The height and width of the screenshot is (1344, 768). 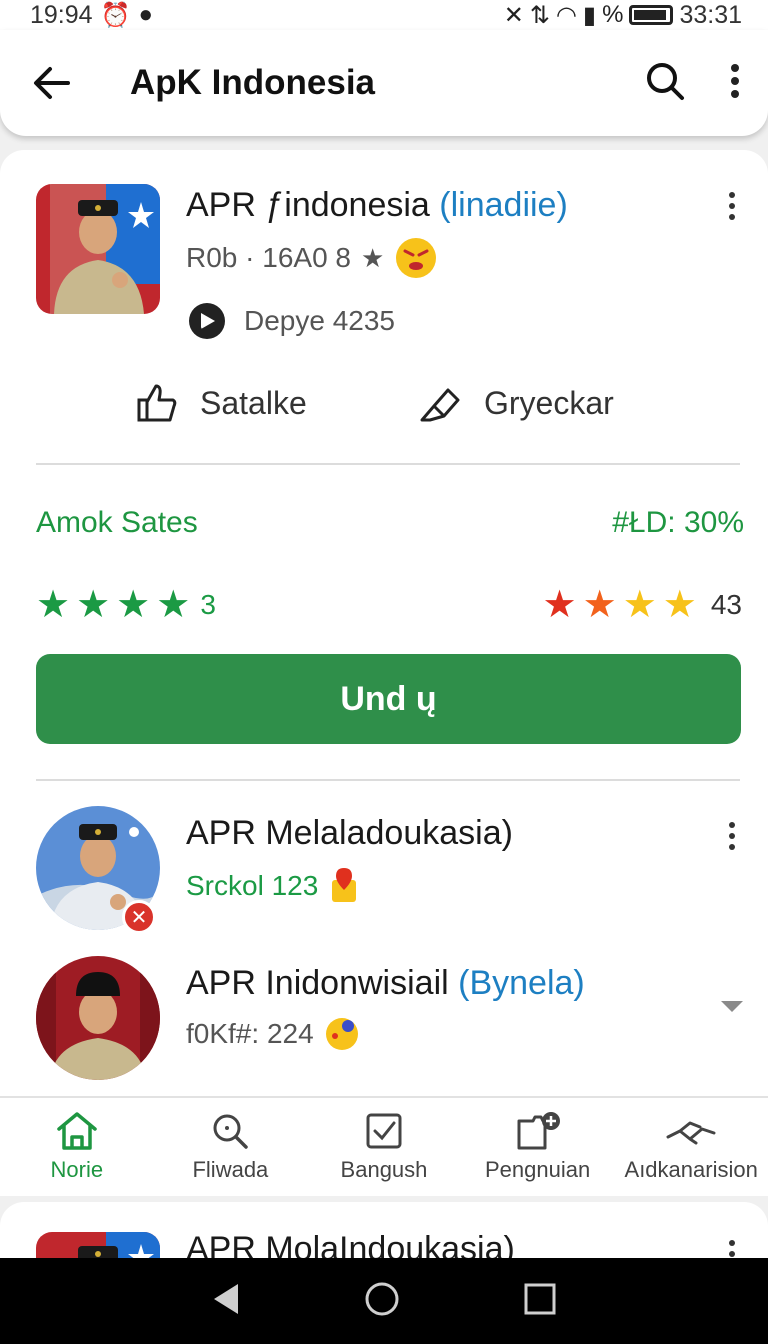 I want to click on nav-item-home: Norie, so click(x=77, y=1147).